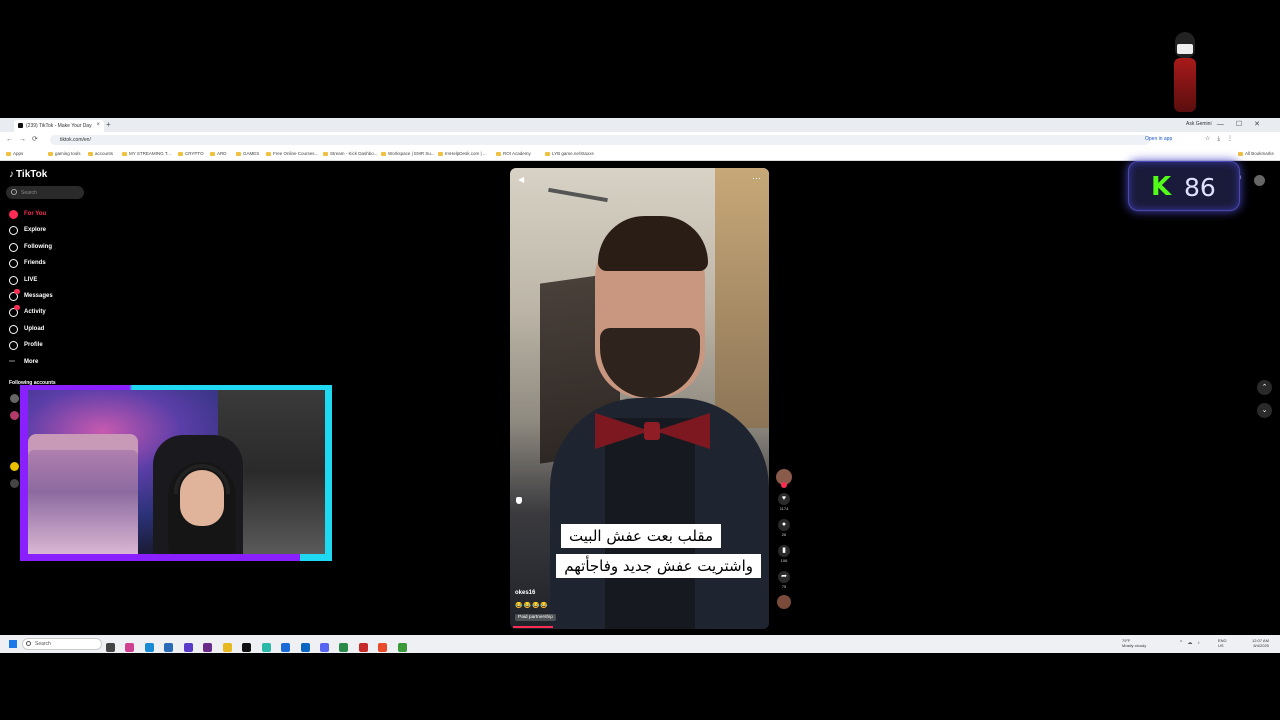 The image size is (1280, 720). What do you see at coordinates (17, 308) in the screenshot?
I see `activity-badge` at bounding box center [17, 308].